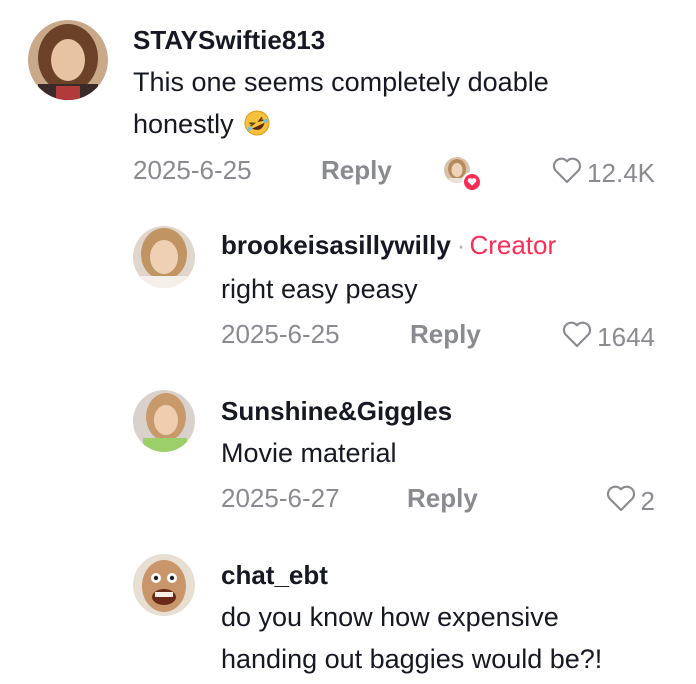  I want to click on creator-badge: Creator, so click(513, 245).